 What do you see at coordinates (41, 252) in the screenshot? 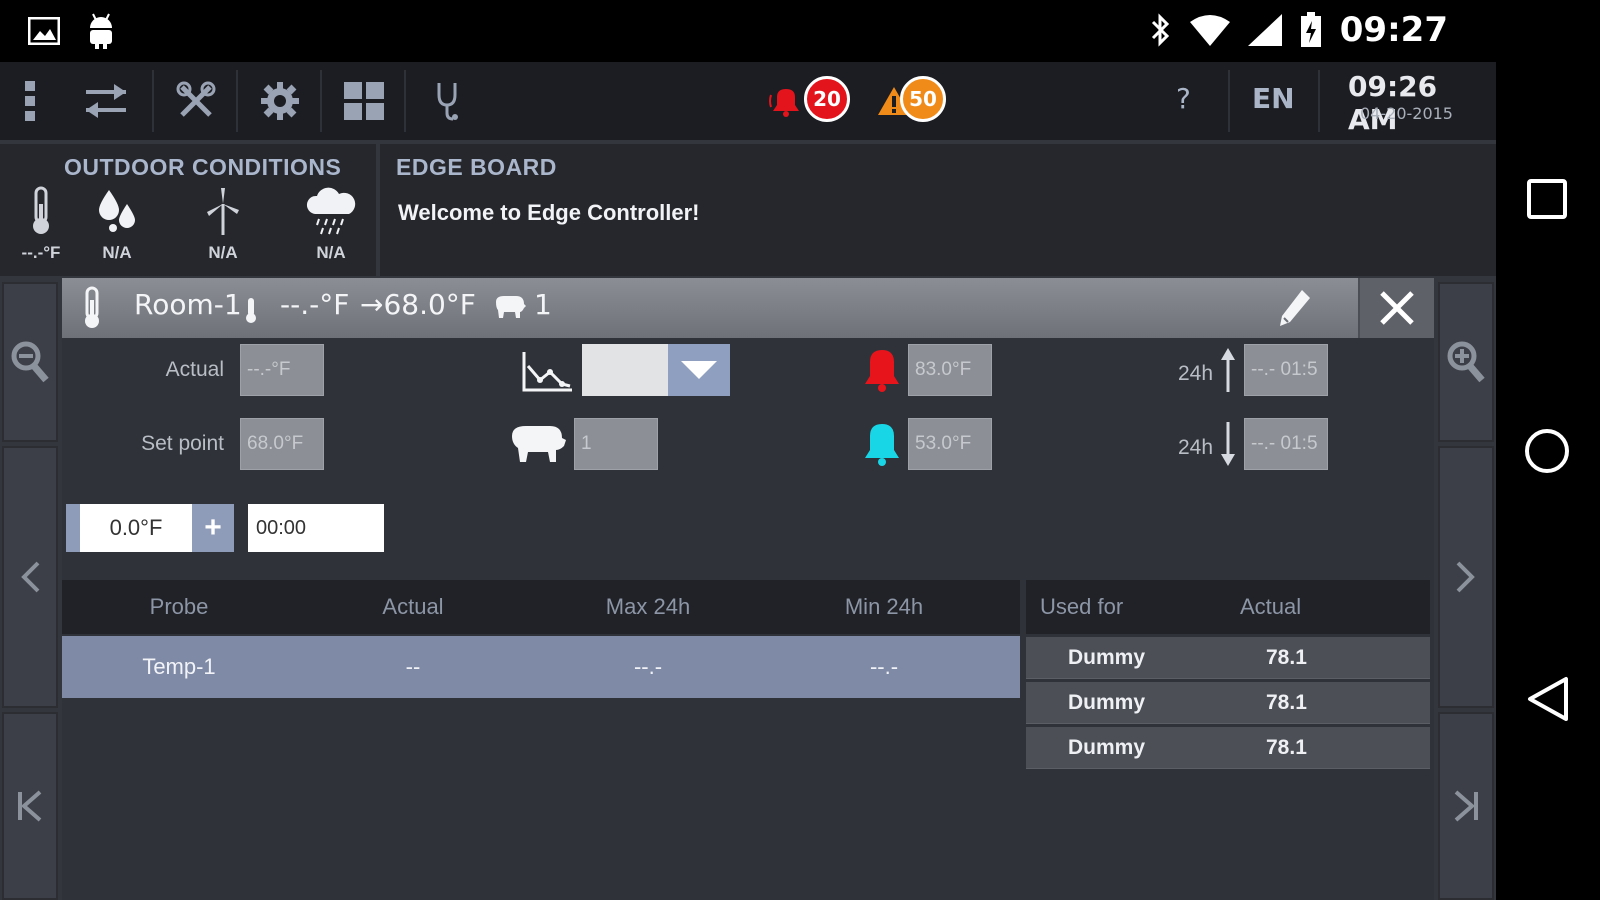
I see `outdoor-temperature-value: --.-°F` at bounding box center [41, 252].